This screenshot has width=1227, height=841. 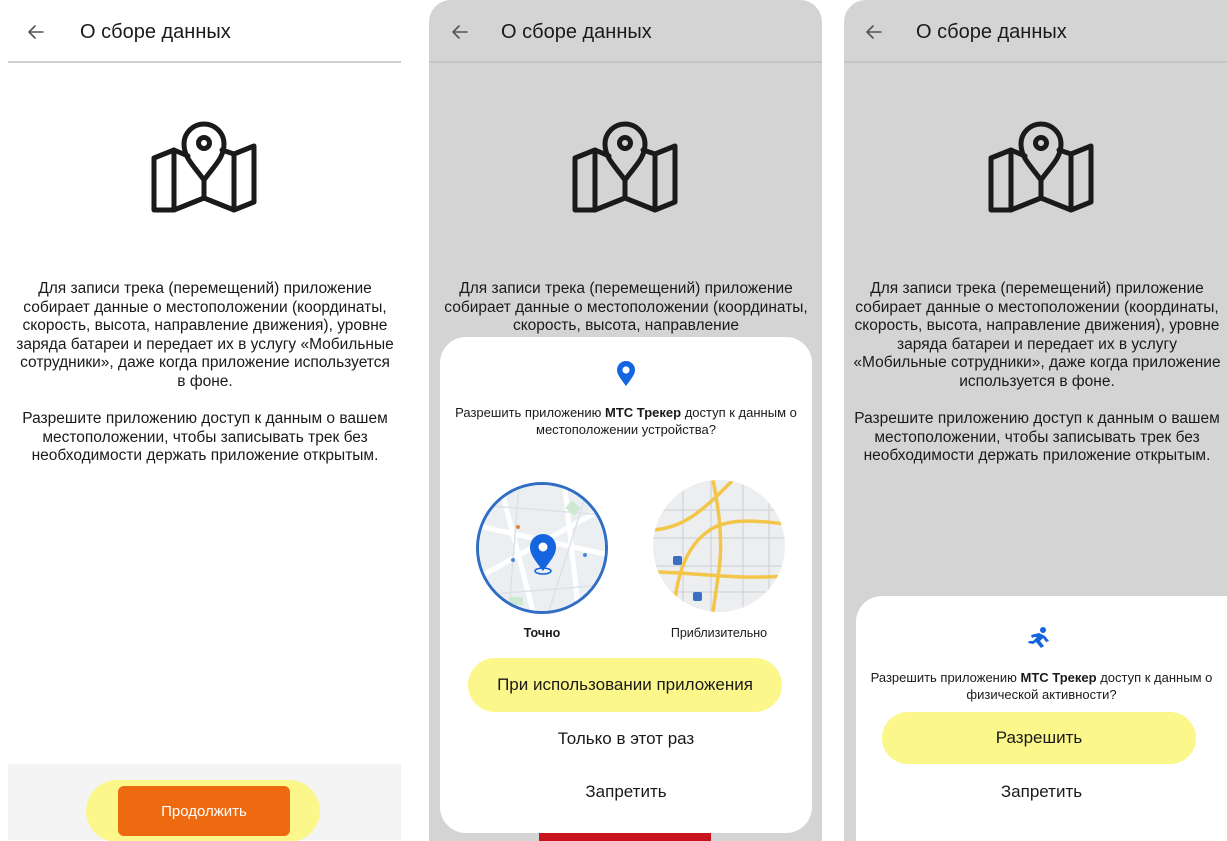 What do you see at coordinates (625, 685) in the screenshot?
I see `allow-while-using-button: При использовании приложения` at bounding box center [625, 685].